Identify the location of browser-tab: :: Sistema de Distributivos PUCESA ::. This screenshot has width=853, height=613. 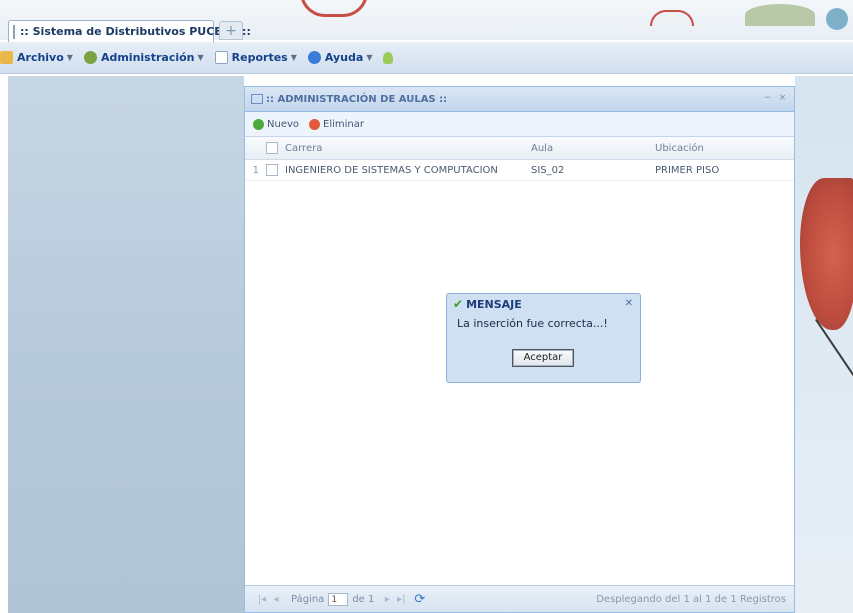
(129, 31).